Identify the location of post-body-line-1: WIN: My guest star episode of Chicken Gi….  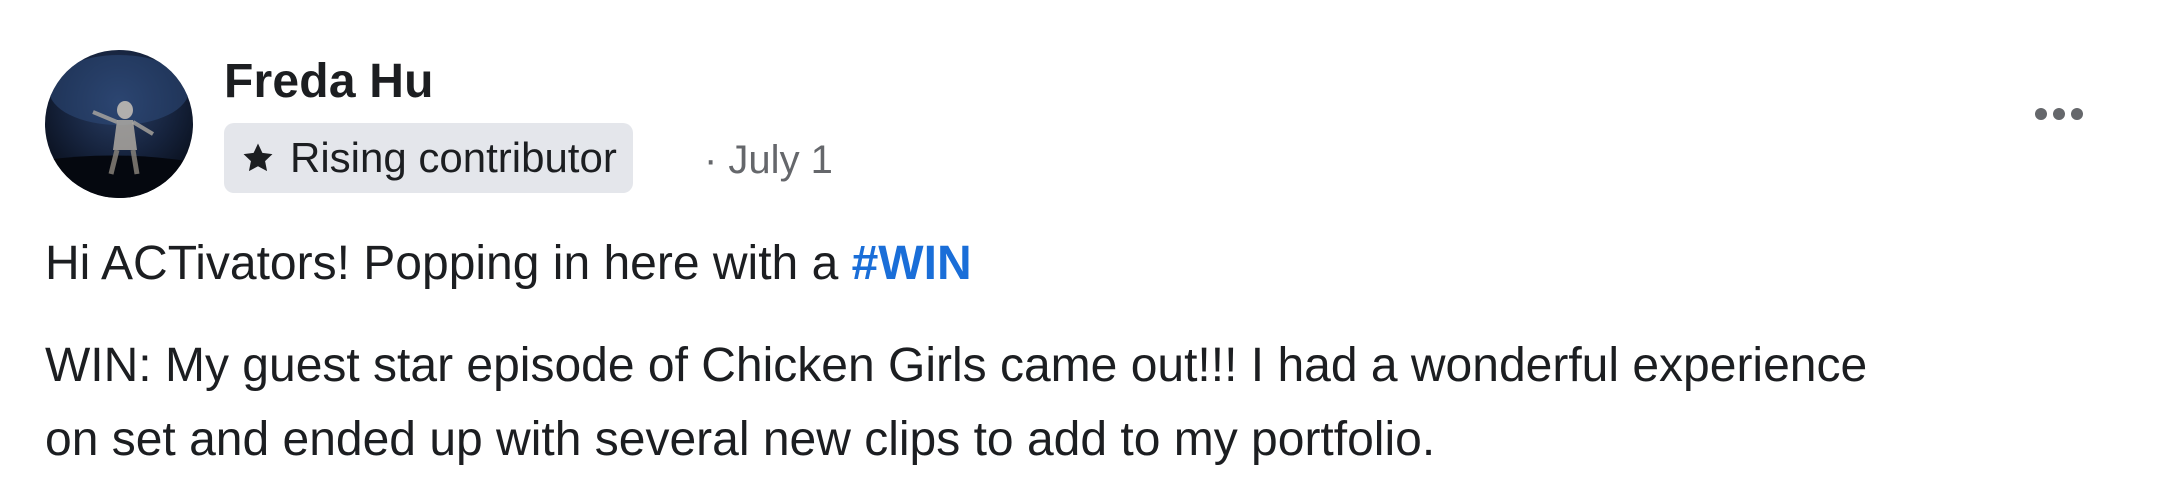
(956, 365).